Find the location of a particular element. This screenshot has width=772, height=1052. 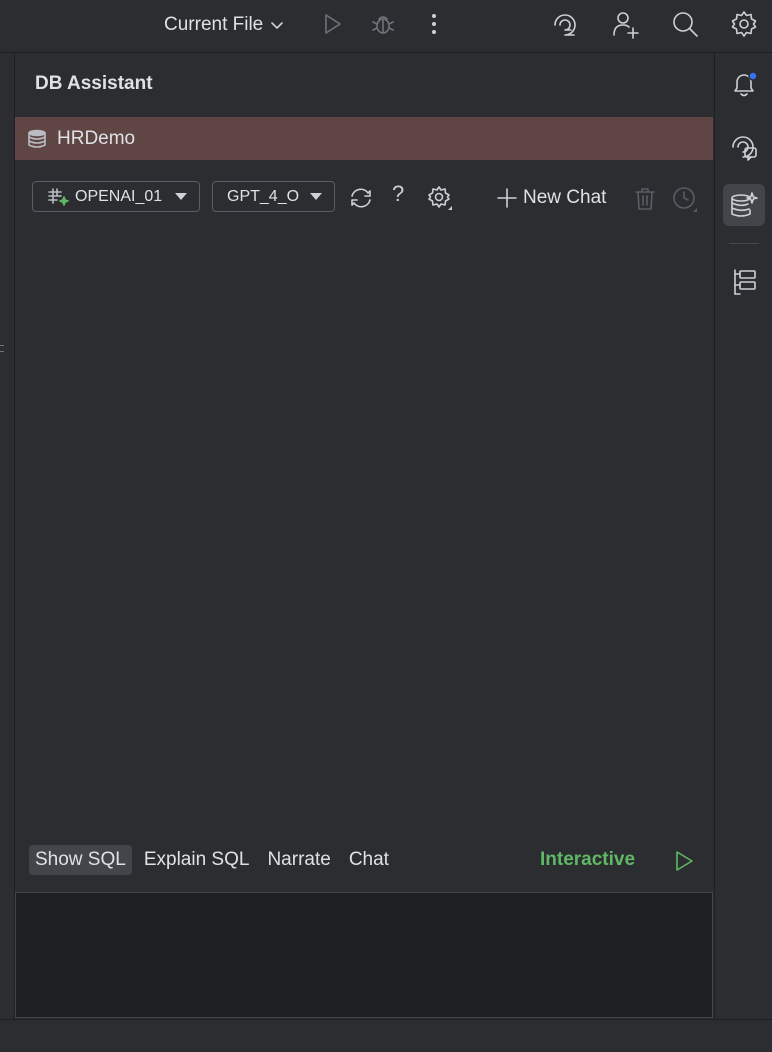

connection-row: HRDemo is located at coordinates (364, 138).